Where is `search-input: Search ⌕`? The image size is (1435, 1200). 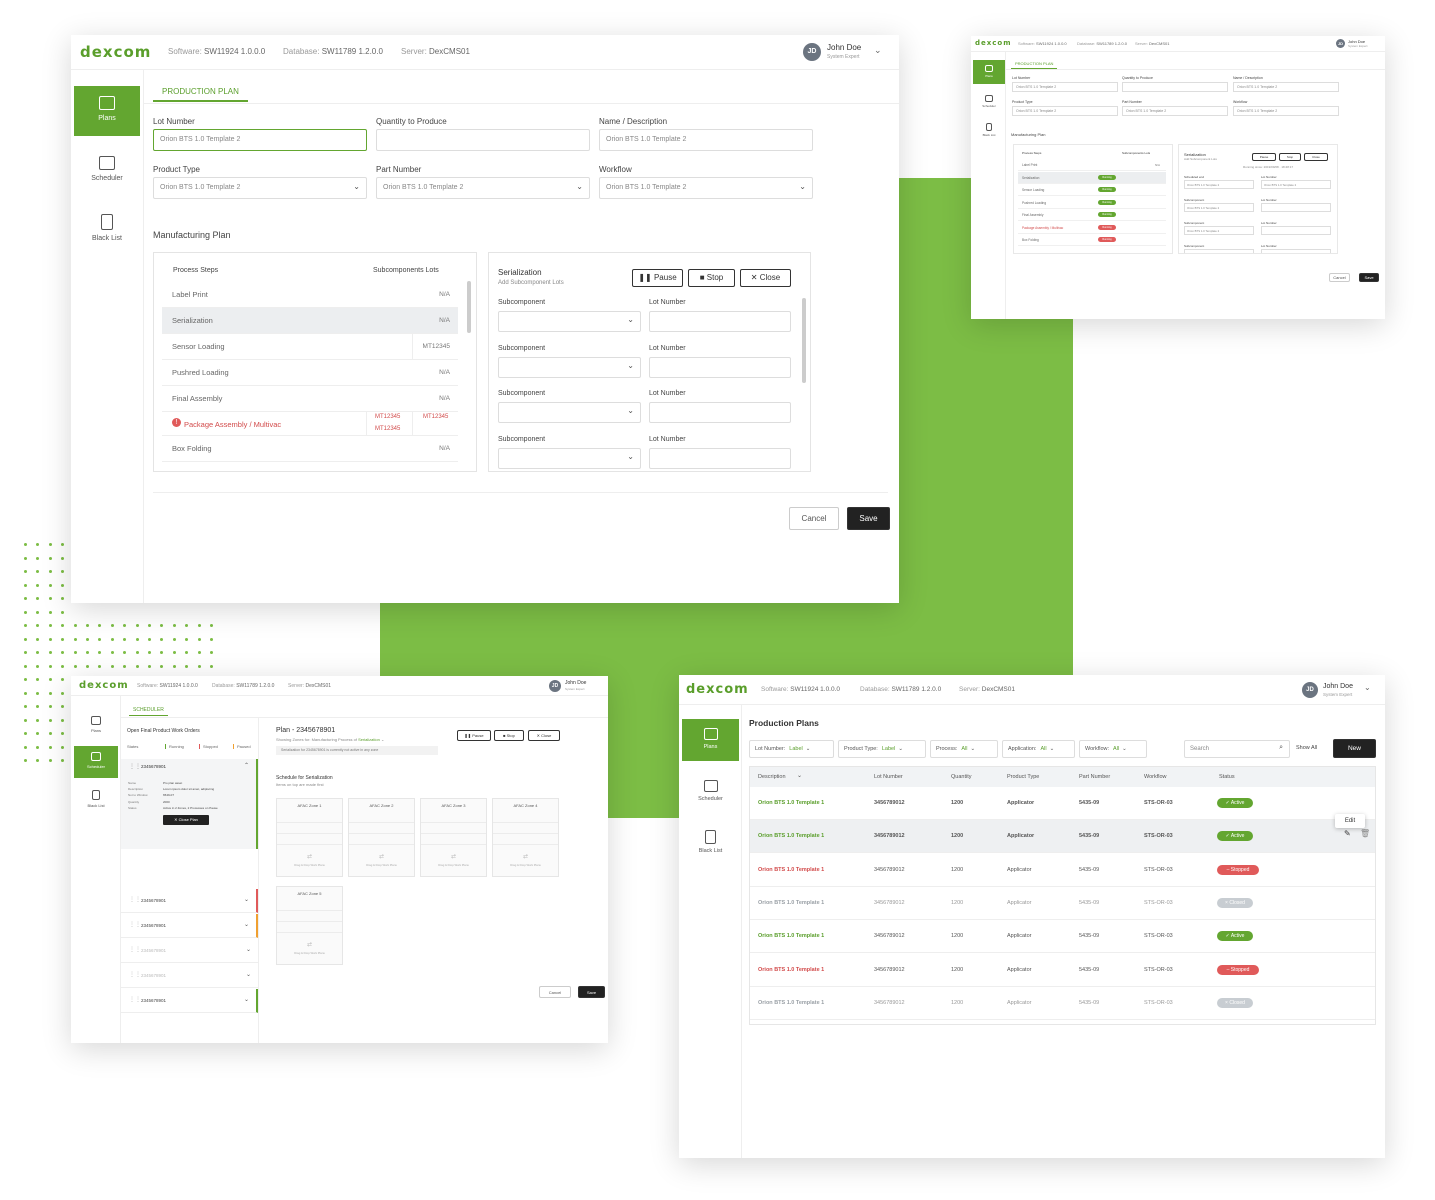 search-input: Search ⌕ is located at coordinates (1237, 749).